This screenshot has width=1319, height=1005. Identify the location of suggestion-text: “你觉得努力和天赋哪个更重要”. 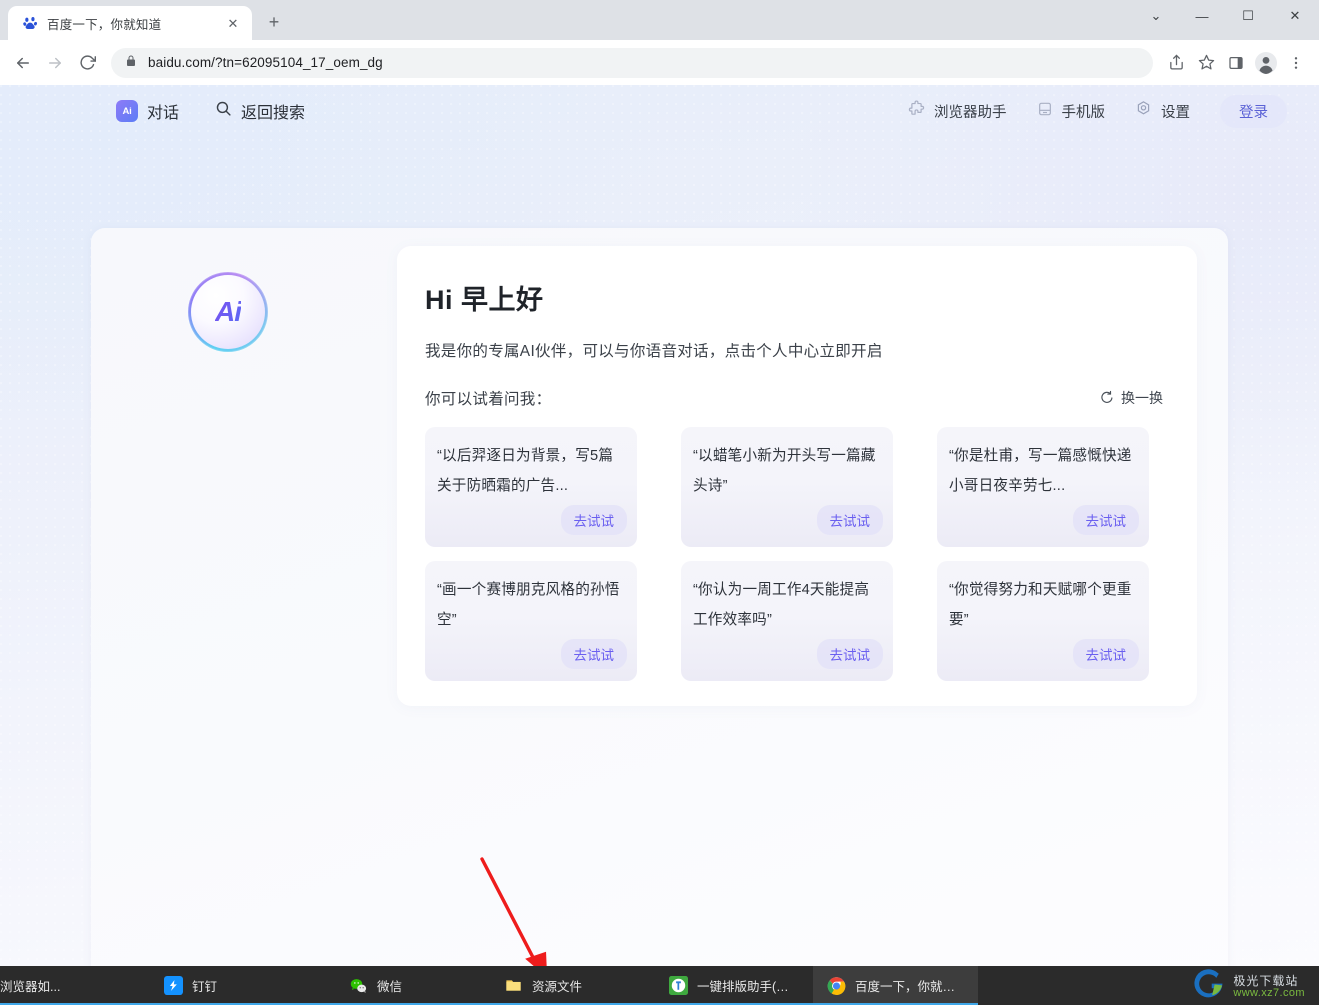
(1040, 605).